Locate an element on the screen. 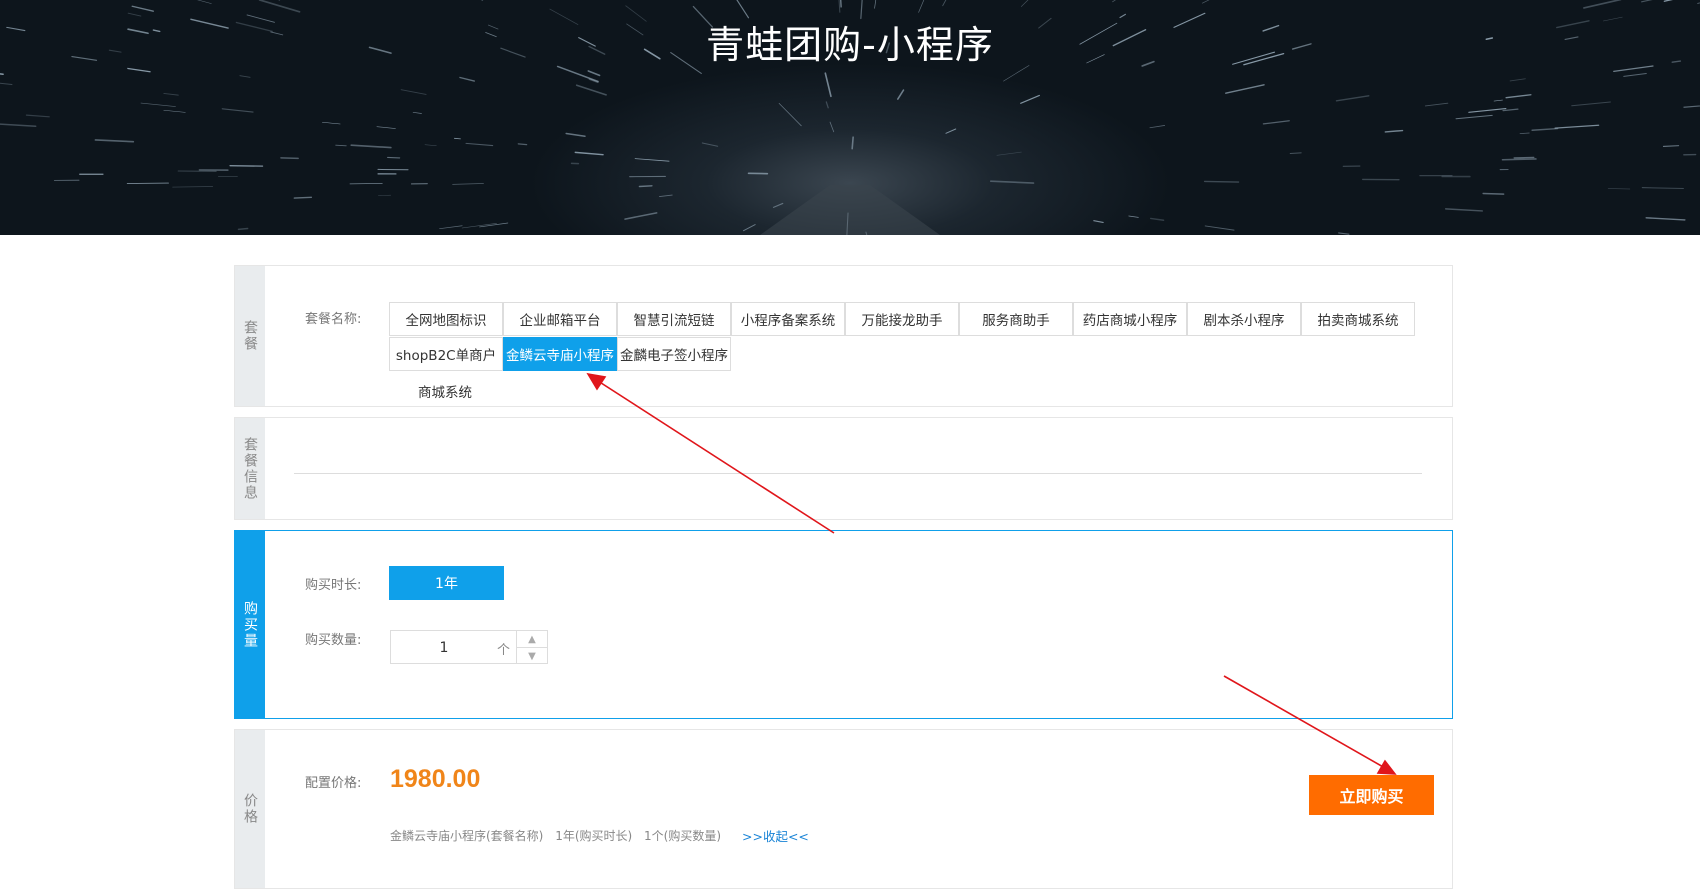 The image size is (1700, 889). price-amount: 1980.00 is located at coordinates (435, 779).